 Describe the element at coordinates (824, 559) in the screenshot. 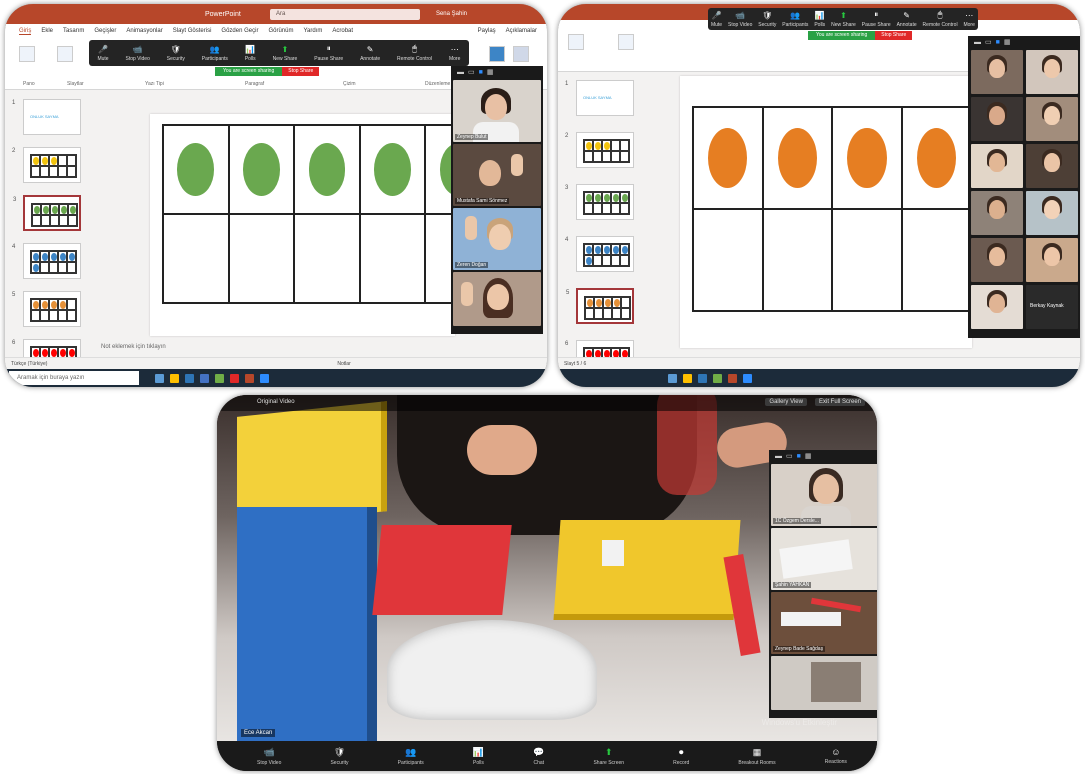

I see `video-tile: Şahin YAHKAN` at that location.